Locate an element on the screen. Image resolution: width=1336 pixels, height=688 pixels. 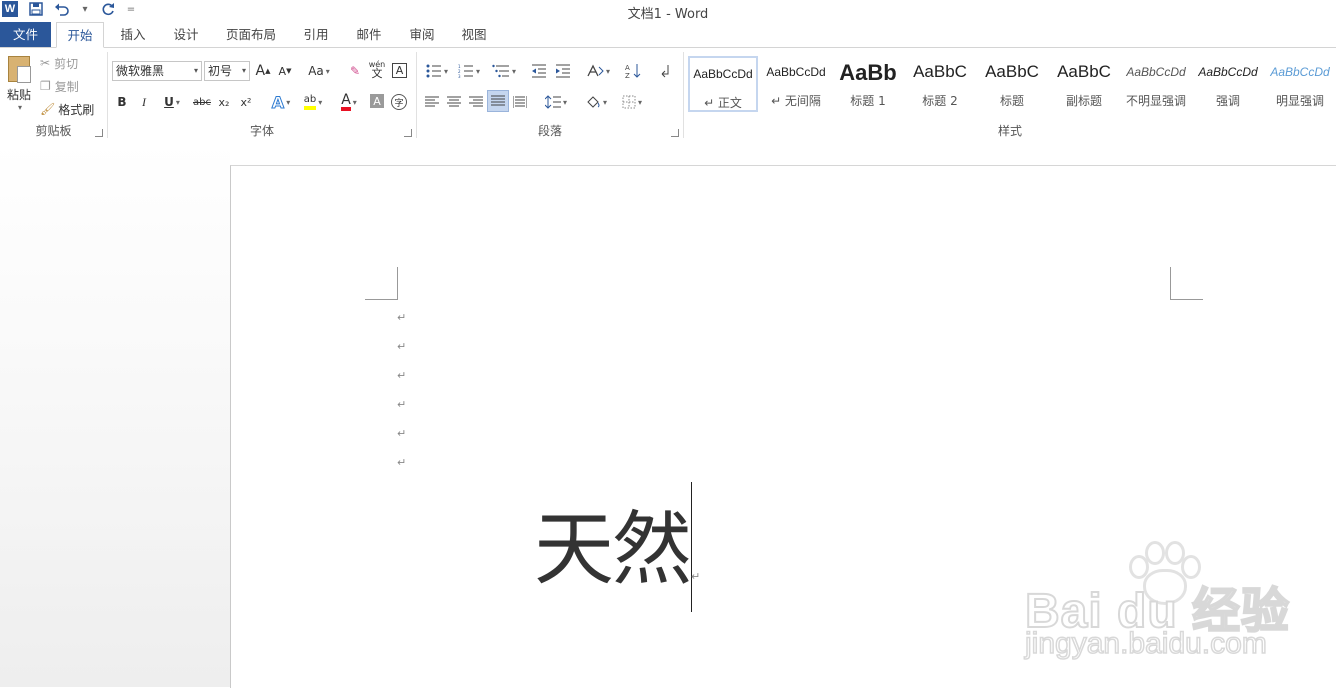
scissors-icon: ✂ is located at coordinates (45, 63).